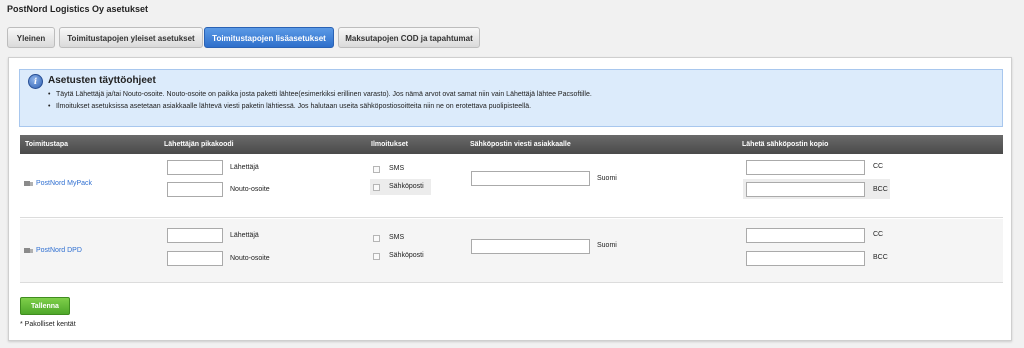  Describe the element at coordinates (45, 306) in the screenshot. I see `save-button: Tallenna` at that location.